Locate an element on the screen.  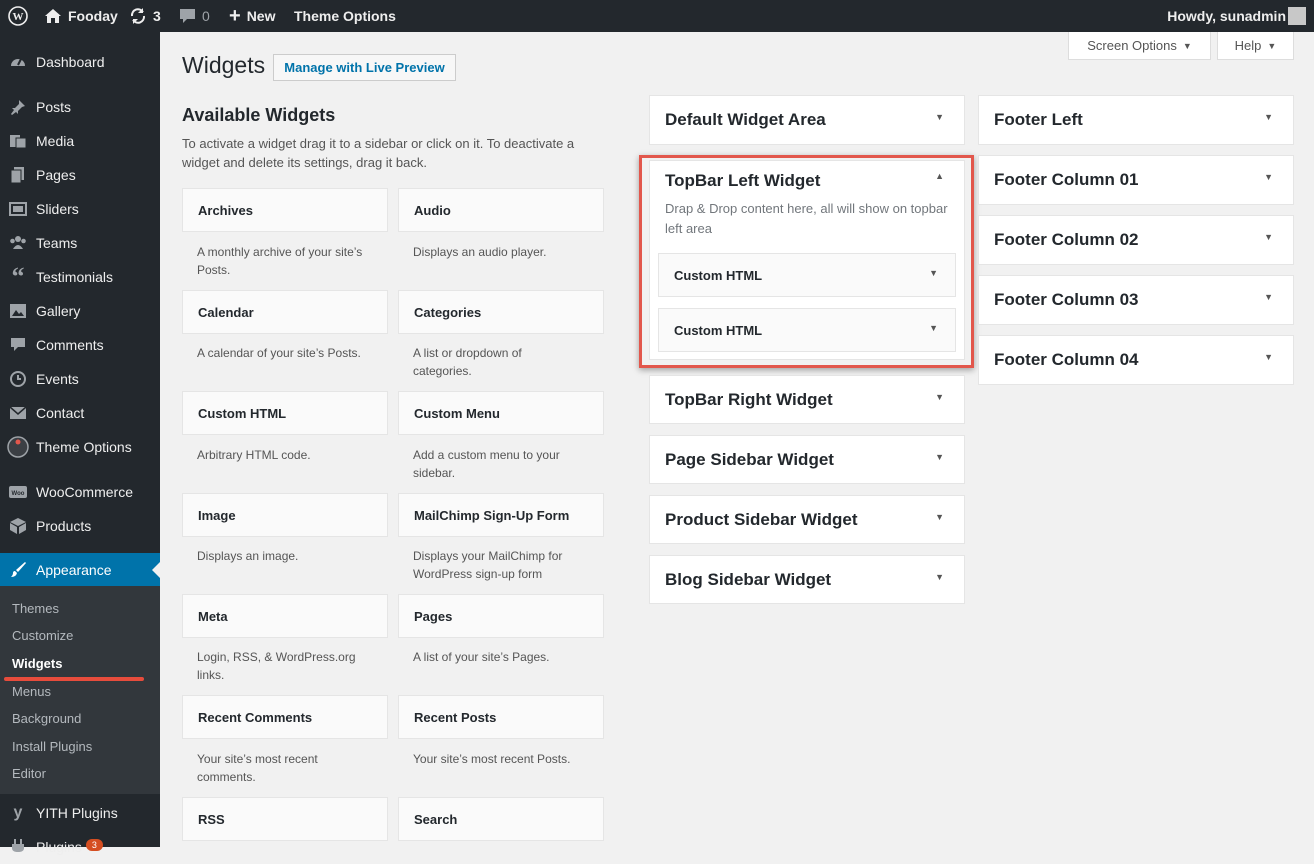
wordpress-logo-icon: W is located at coordinates (18, 16).